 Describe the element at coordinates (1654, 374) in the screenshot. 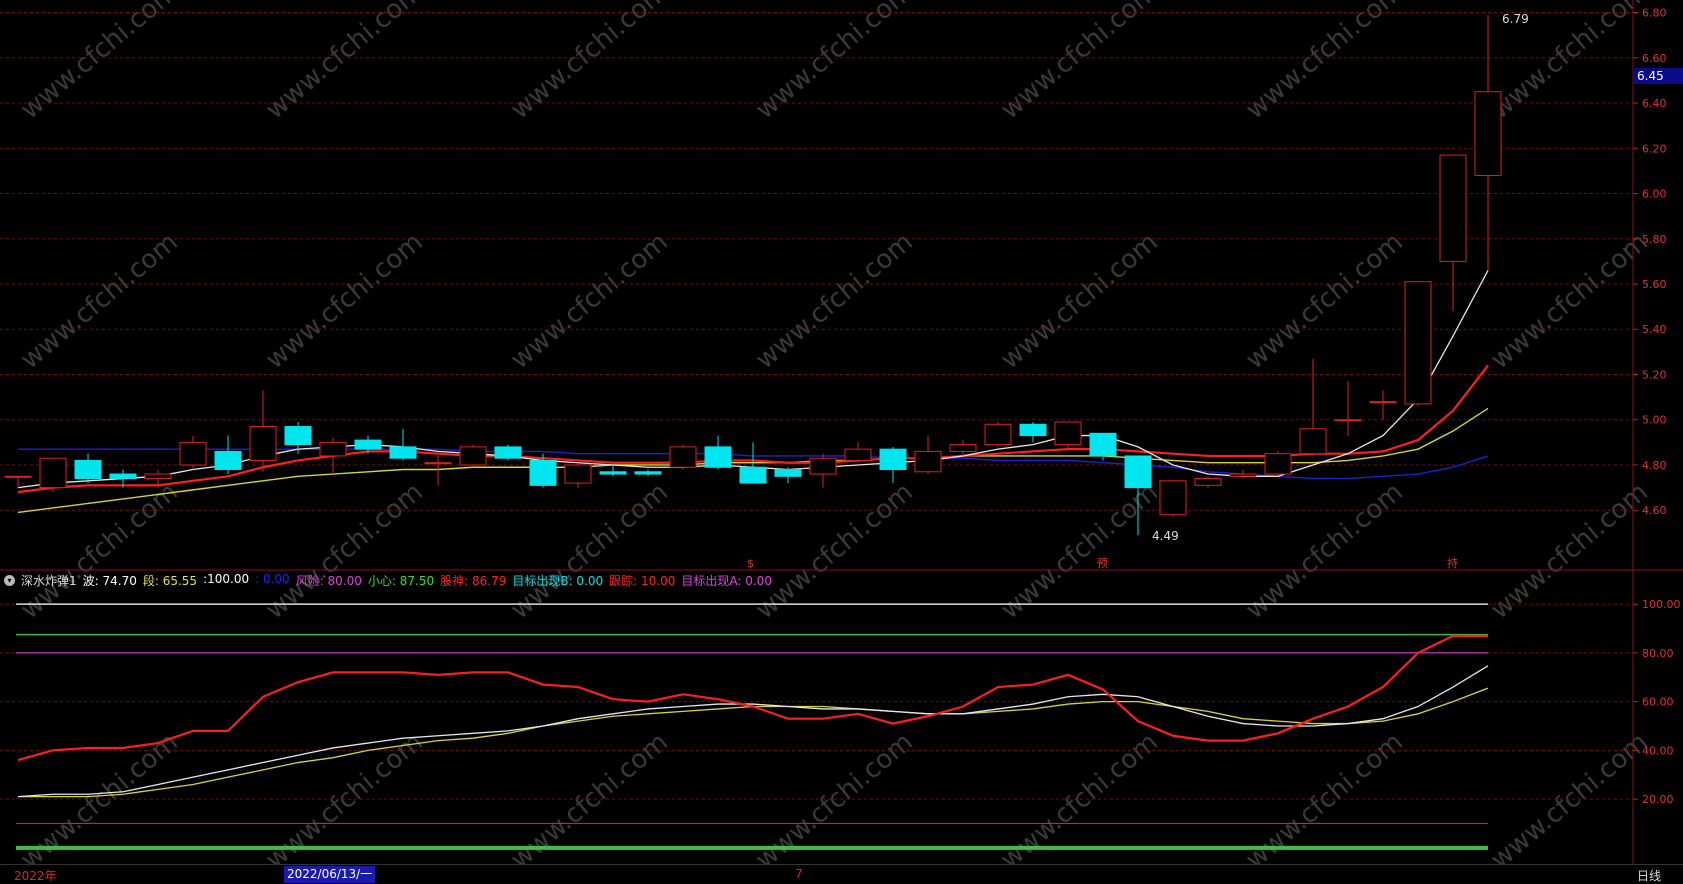

I see `price-tick-label: 5.20` at that location.